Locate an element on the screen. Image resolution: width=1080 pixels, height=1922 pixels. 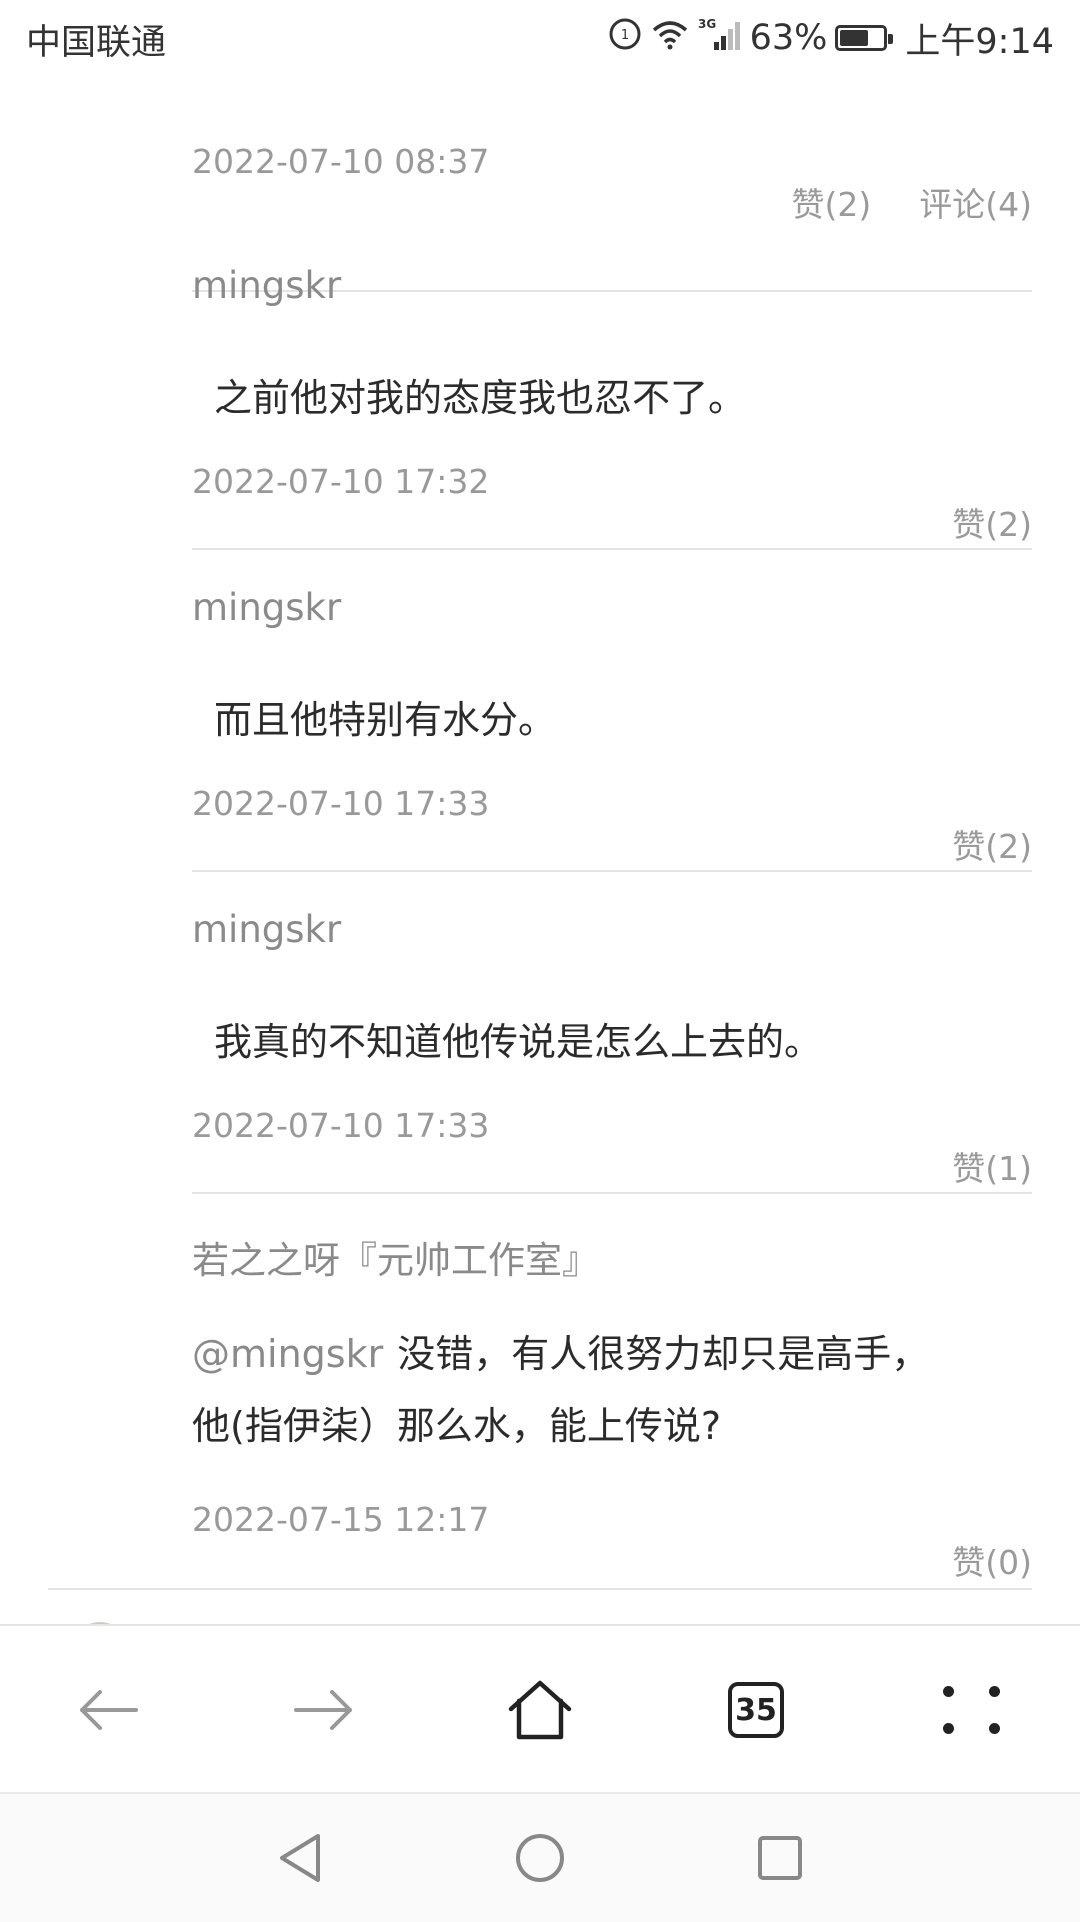
comment-button: 评论(4) is located at coordinates (975, 202).